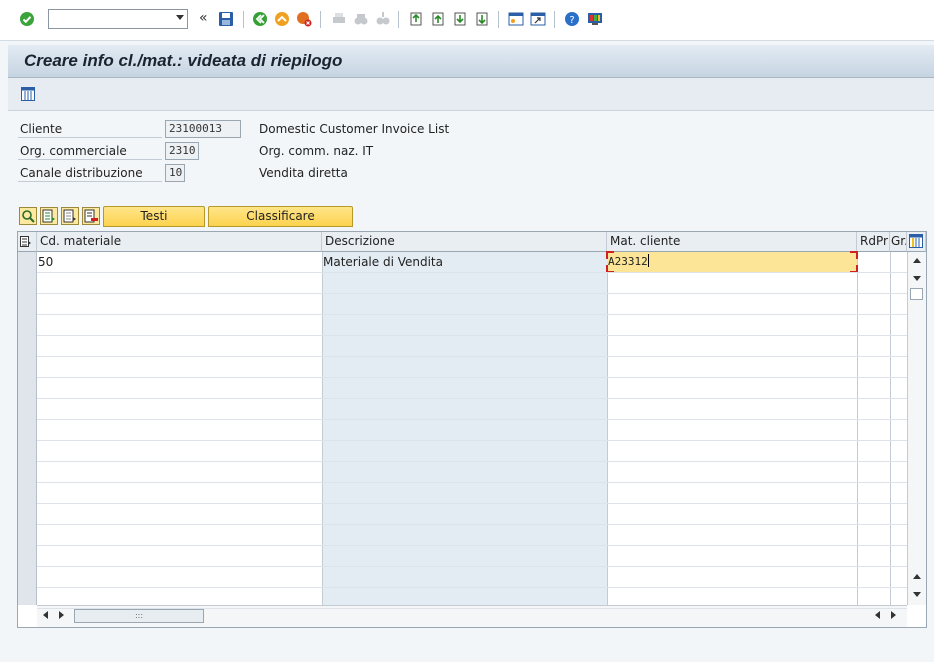  What do you see at coordinates (27, 19) in the screenshot?
I see `enter-icon` at bounding box center [27, 19].